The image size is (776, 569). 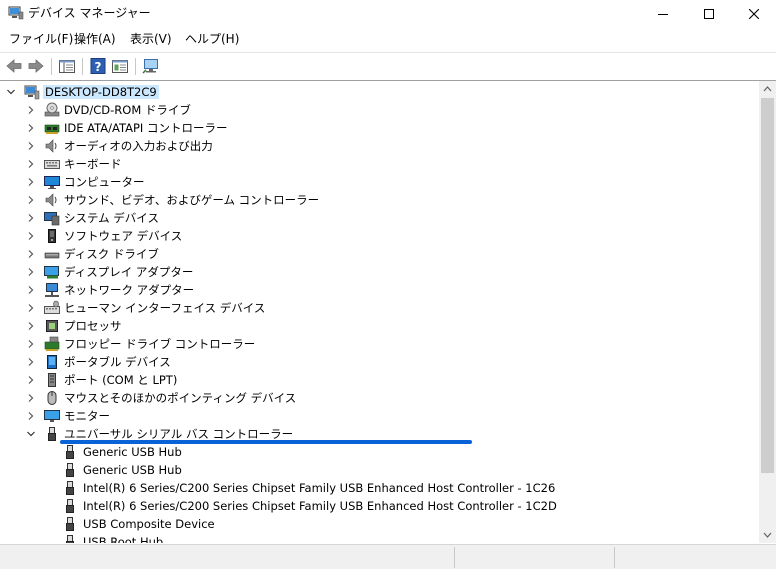 I want to click on back-button, so click(x=14, y=66).